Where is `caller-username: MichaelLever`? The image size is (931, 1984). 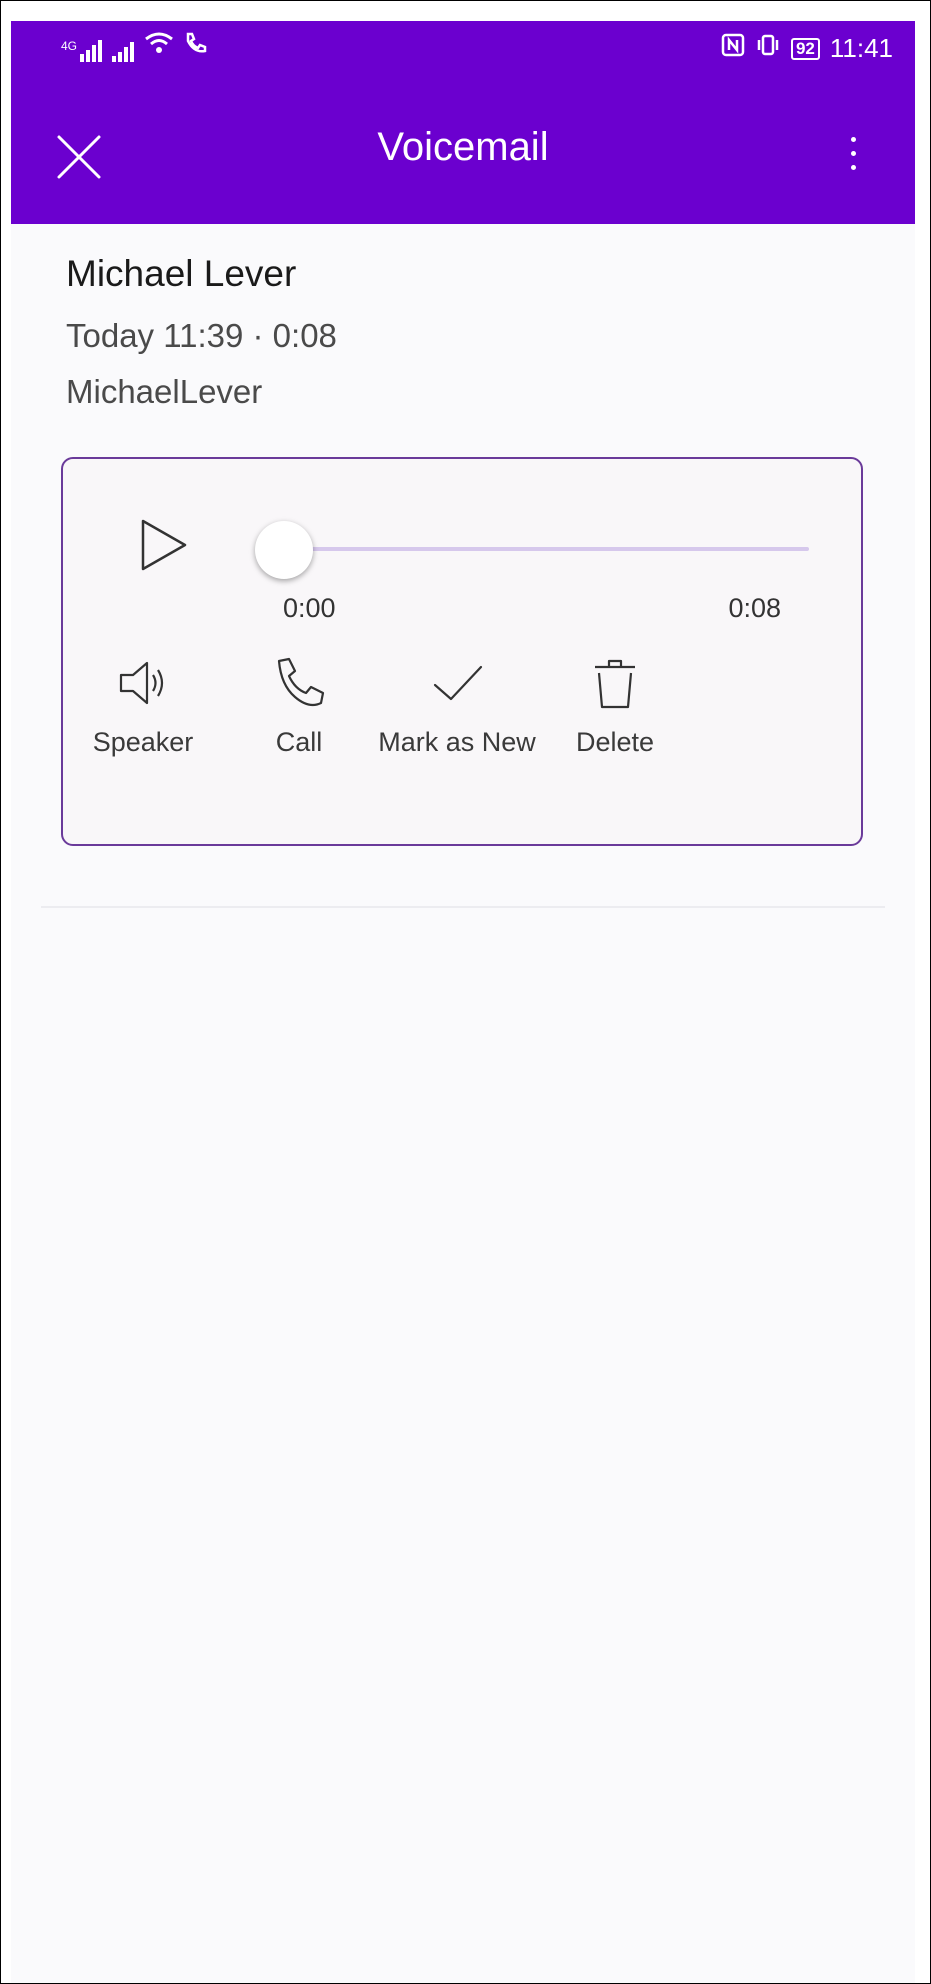
caller-username: MichaelLever is located at coordinates (164, 391).